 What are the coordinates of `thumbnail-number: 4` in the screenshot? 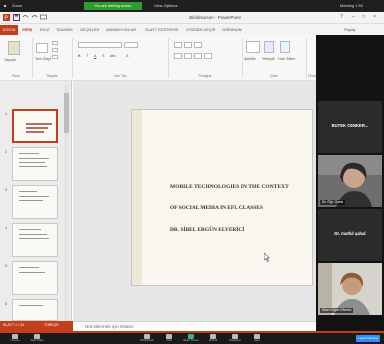 It's located at (6, 227).